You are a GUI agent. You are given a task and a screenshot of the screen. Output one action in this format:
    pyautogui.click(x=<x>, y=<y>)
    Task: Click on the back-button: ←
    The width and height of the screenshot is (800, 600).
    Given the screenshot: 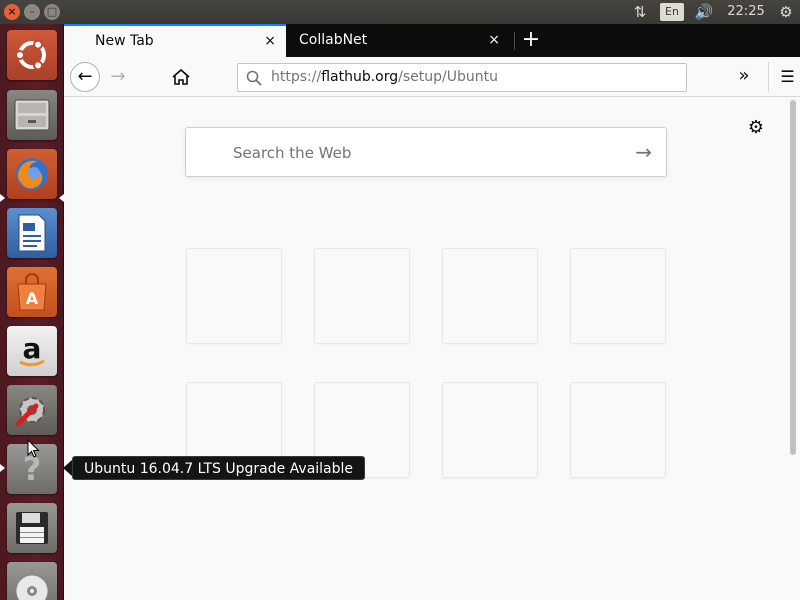 What is the action you would take?
    pyautogui.click(x=85, y=77)
    